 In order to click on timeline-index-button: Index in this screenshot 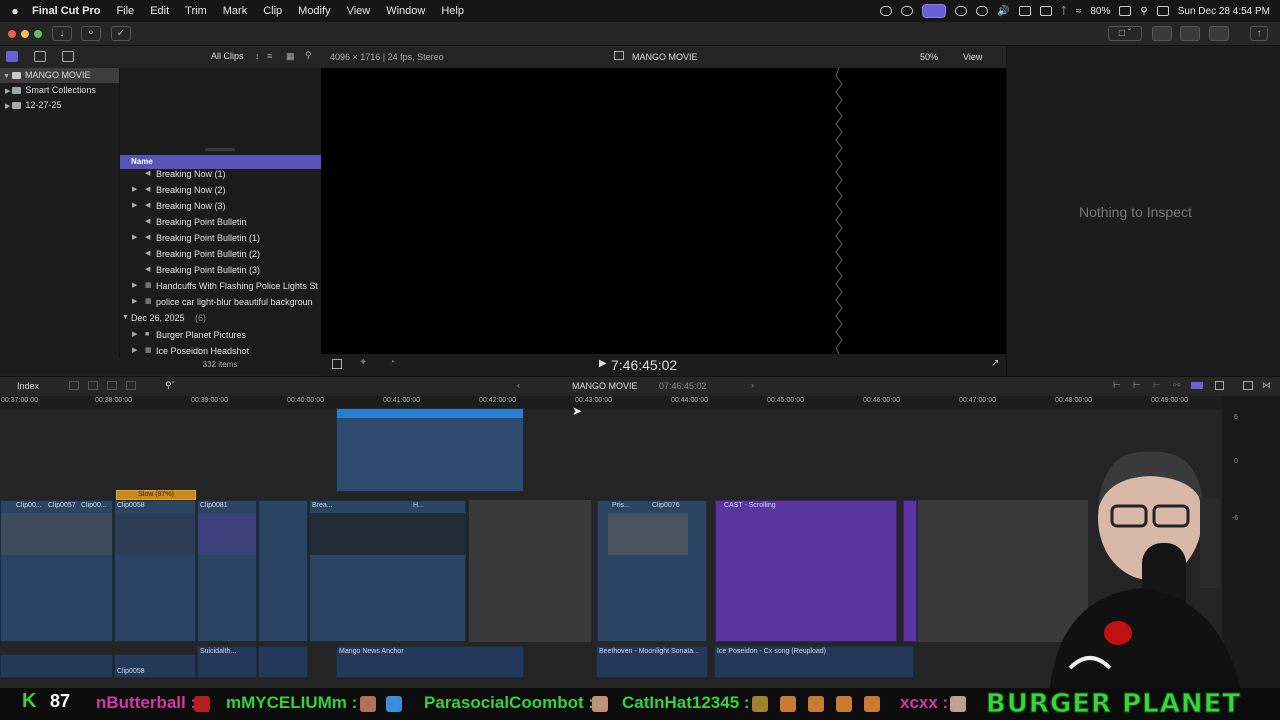, I will do `click(28, 386)`.